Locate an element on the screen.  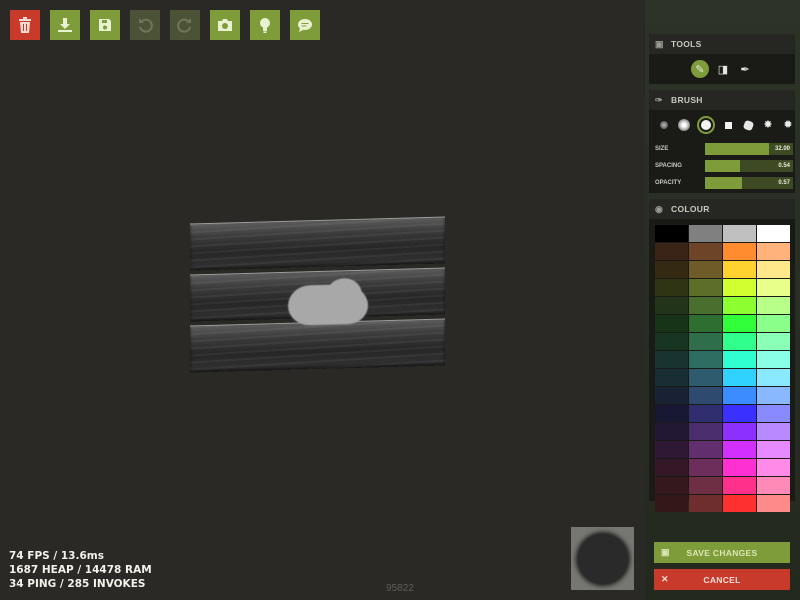
paint-stroke is located at coordinates (328, 304).